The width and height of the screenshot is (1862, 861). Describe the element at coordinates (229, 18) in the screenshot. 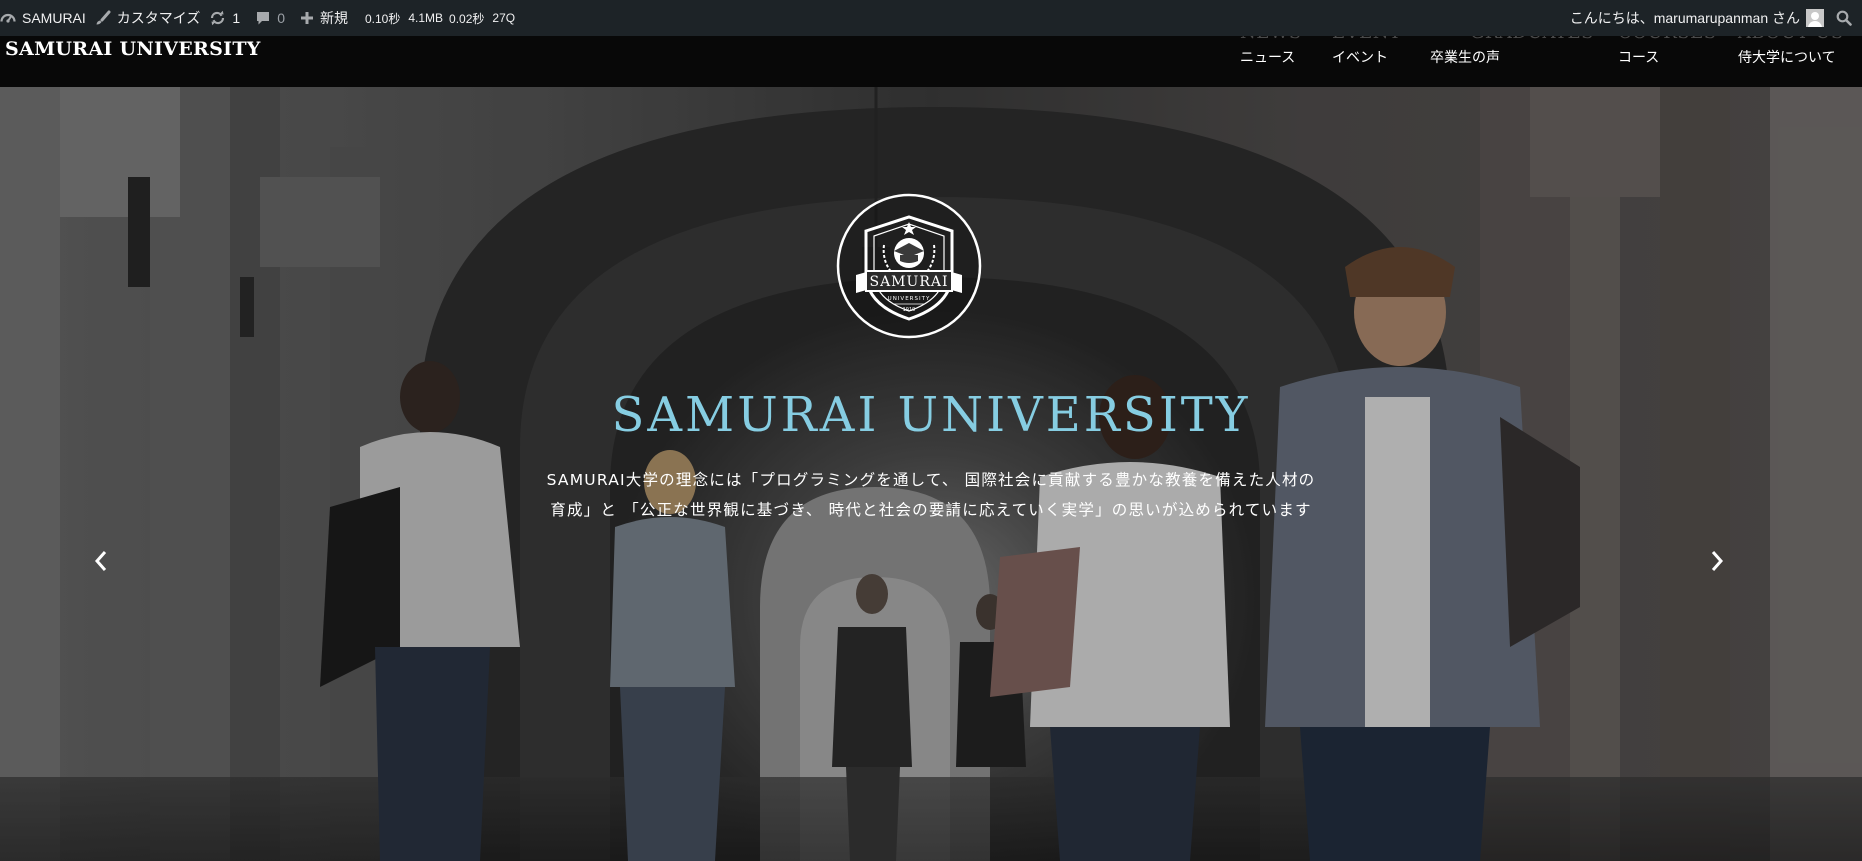

I see `admin-updates-link: 1` at that location.